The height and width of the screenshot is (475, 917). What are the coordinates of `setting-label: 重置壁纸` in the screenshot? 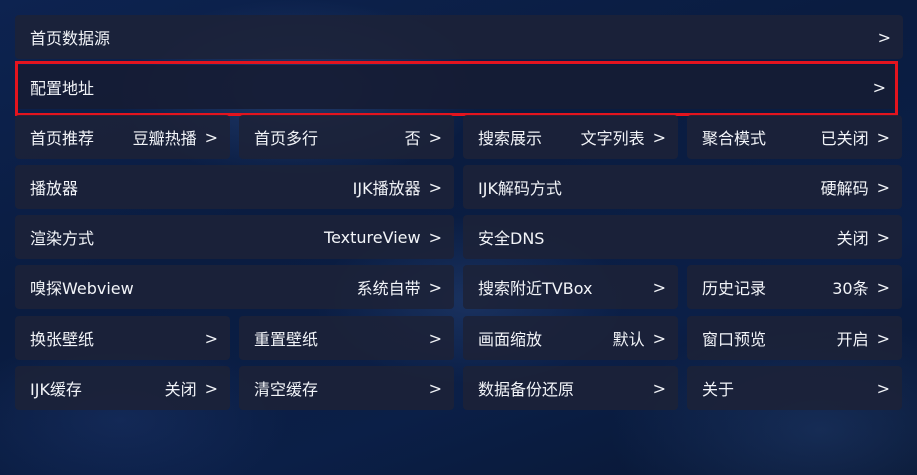 It's located at (286, 339).